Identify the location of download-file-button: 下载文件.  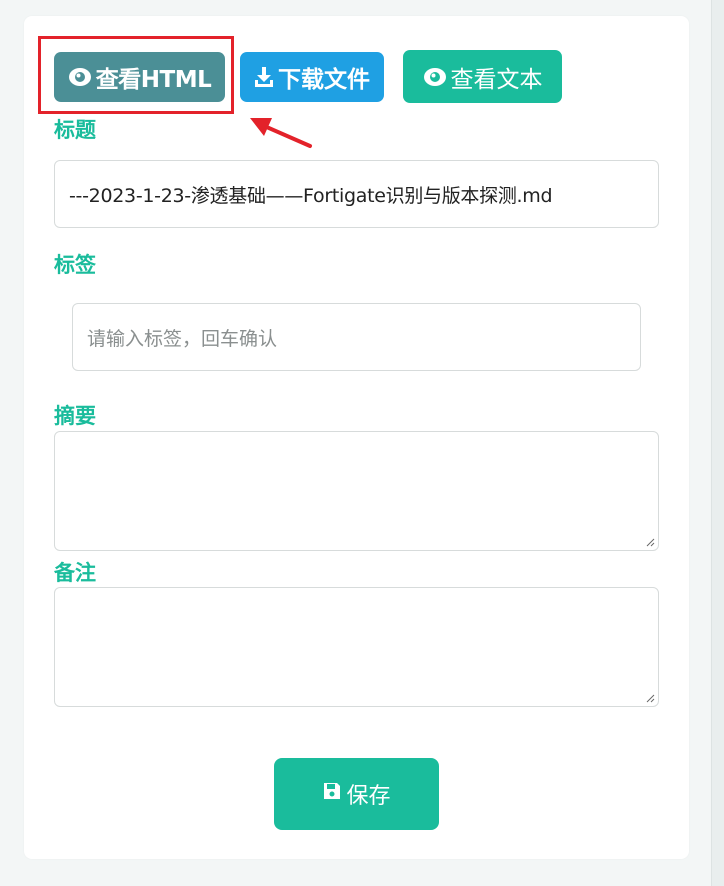
(312, 77).